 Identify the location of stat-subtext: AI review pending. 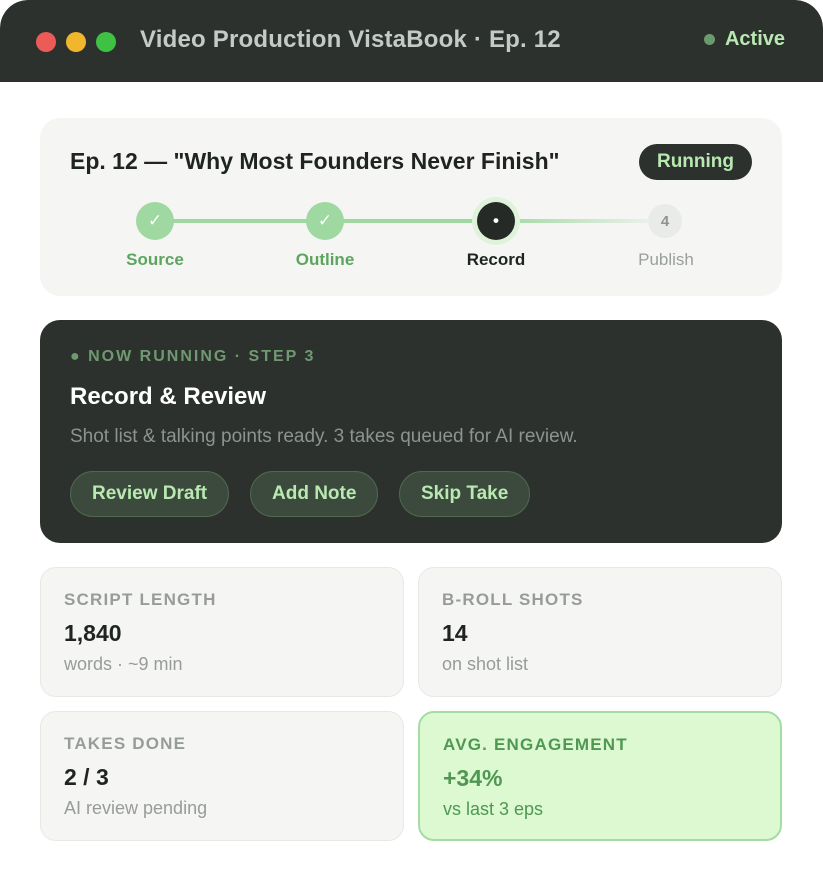
(136, 808).